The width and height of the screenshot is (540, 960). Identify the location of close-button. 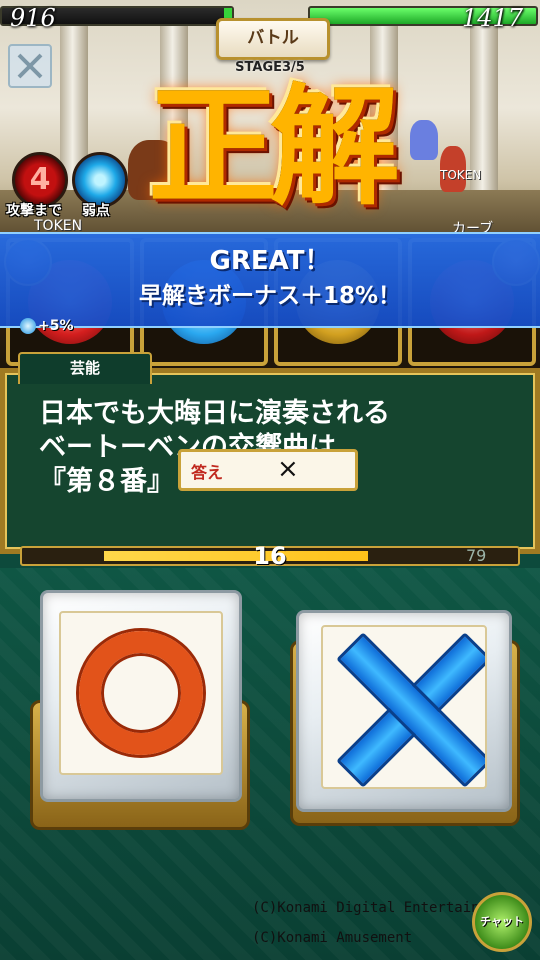
(30, 66).